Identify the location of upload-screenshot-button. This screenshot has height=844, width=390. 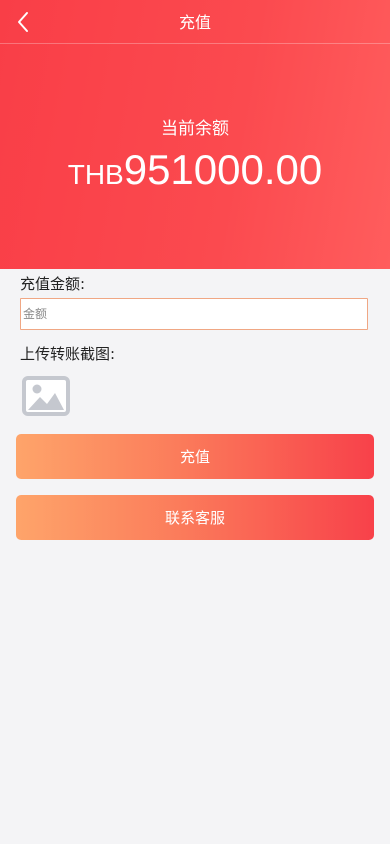
(46, 396).